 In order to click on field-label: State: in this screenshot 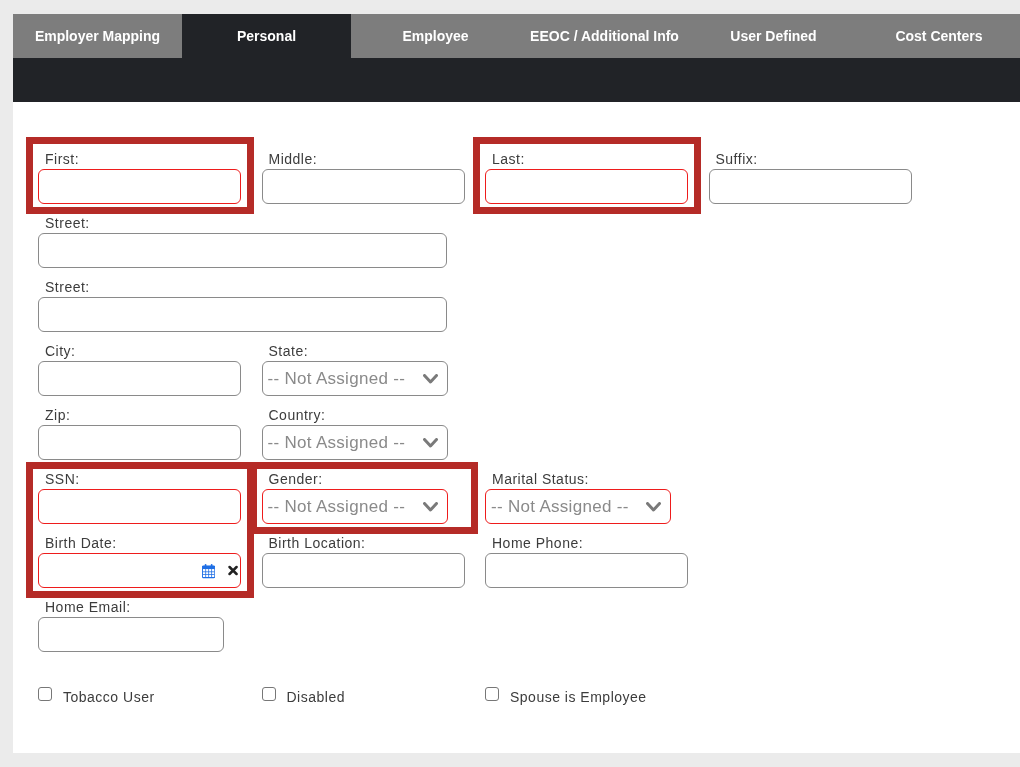, I will do `click(288, 351)`.